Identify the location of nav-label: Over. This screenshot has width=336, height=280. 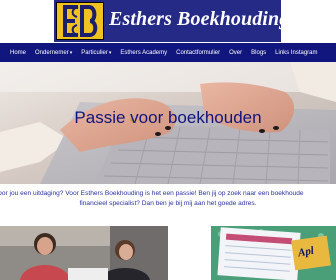
(236, 52).